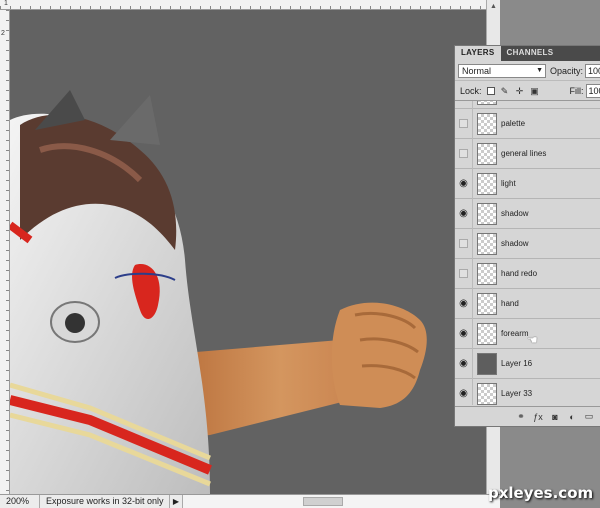 The width and height of the screenshot is (600, 508). Describe the element at coordinates (502, 70) in the screenshot. I see `blend-mode-select: Normal ▼` at that location.